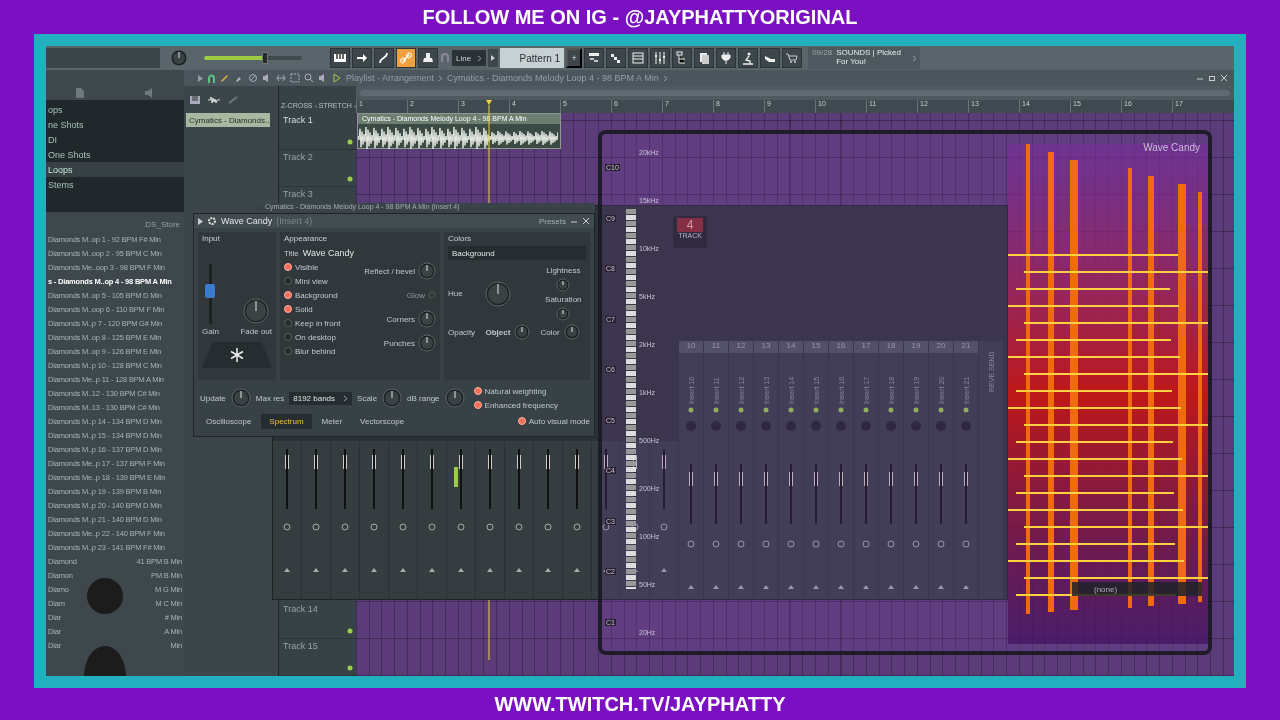  What do you see at coordinates (115, 124) in the screenshot?
I see `folder-item: ne Shots` at bounding box center [115, 124].